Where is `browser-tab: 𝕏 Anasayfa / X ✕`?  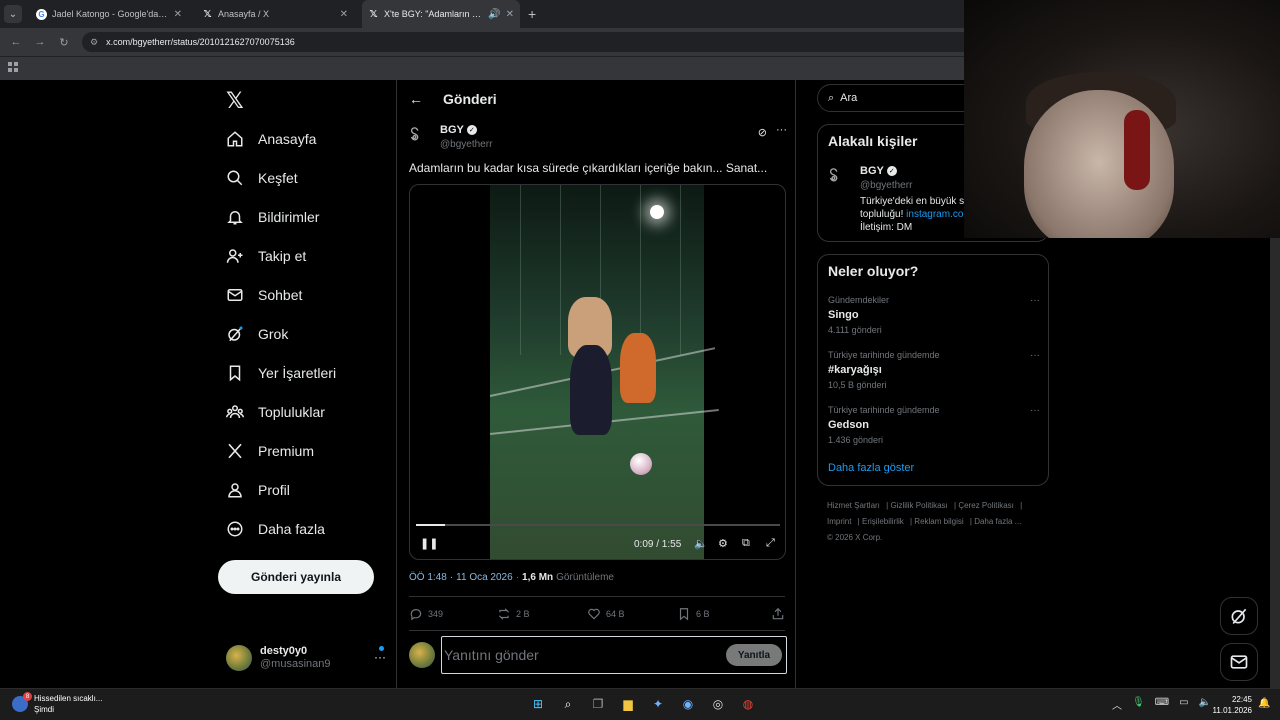 browser-tab: 𝕏 Anasayfa / X ✕ is located at coordinates (275, 14).